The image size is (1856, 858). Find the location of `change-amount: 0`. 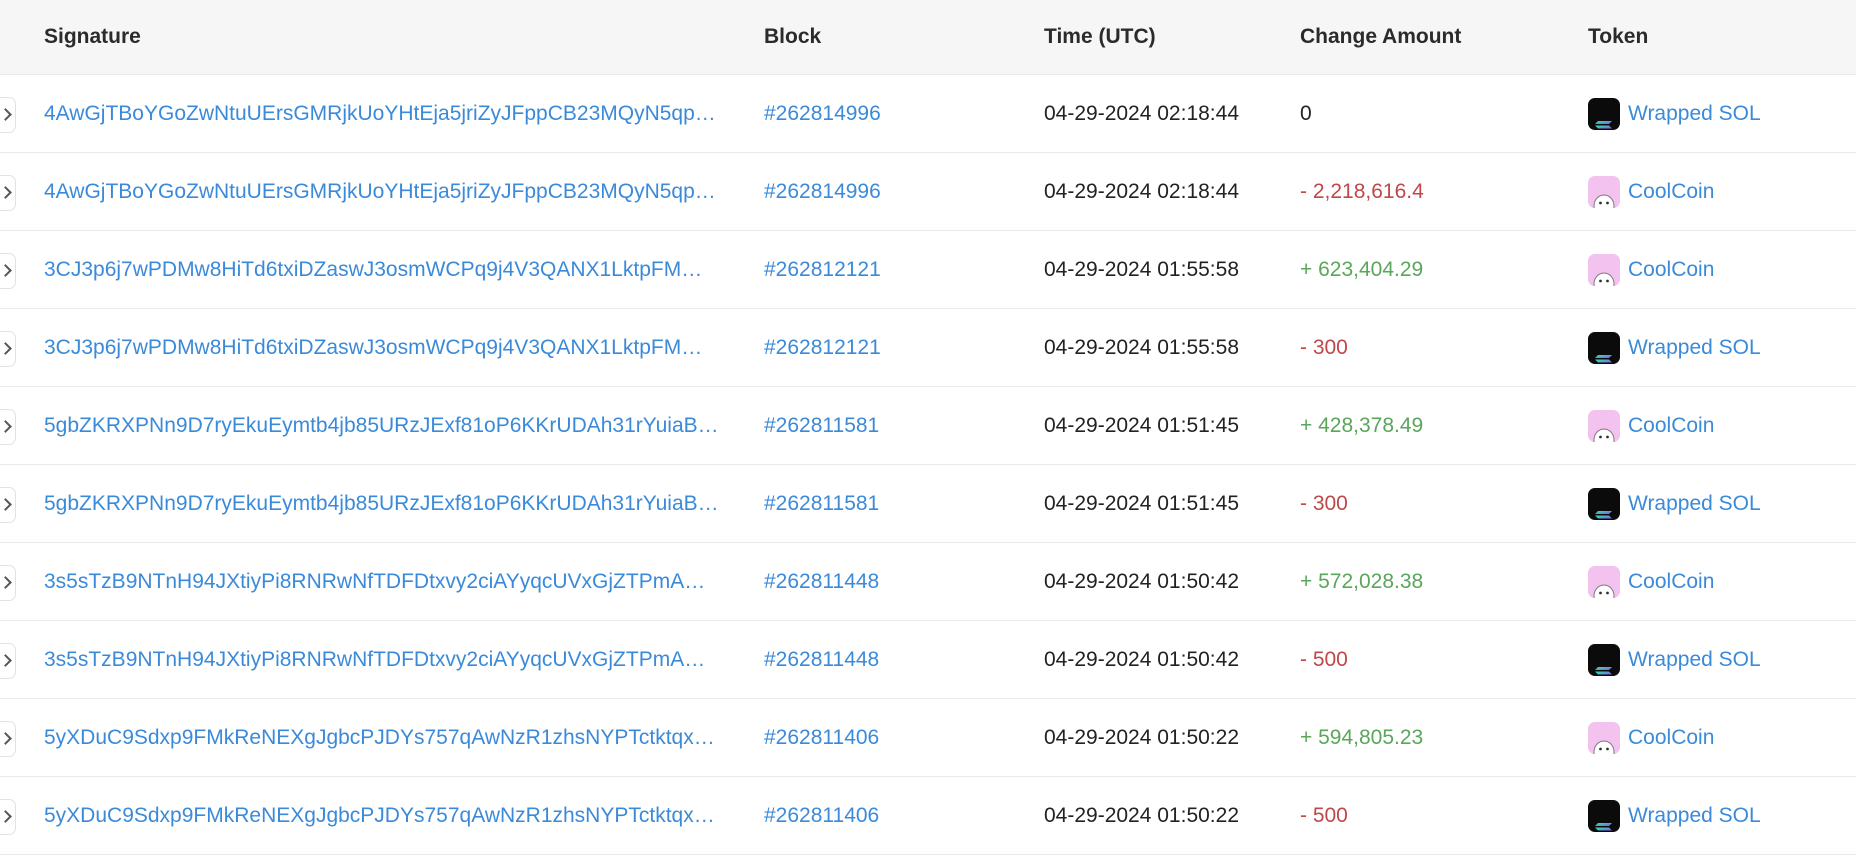

change-amount: 0 is located at coordinates (1306, 113).